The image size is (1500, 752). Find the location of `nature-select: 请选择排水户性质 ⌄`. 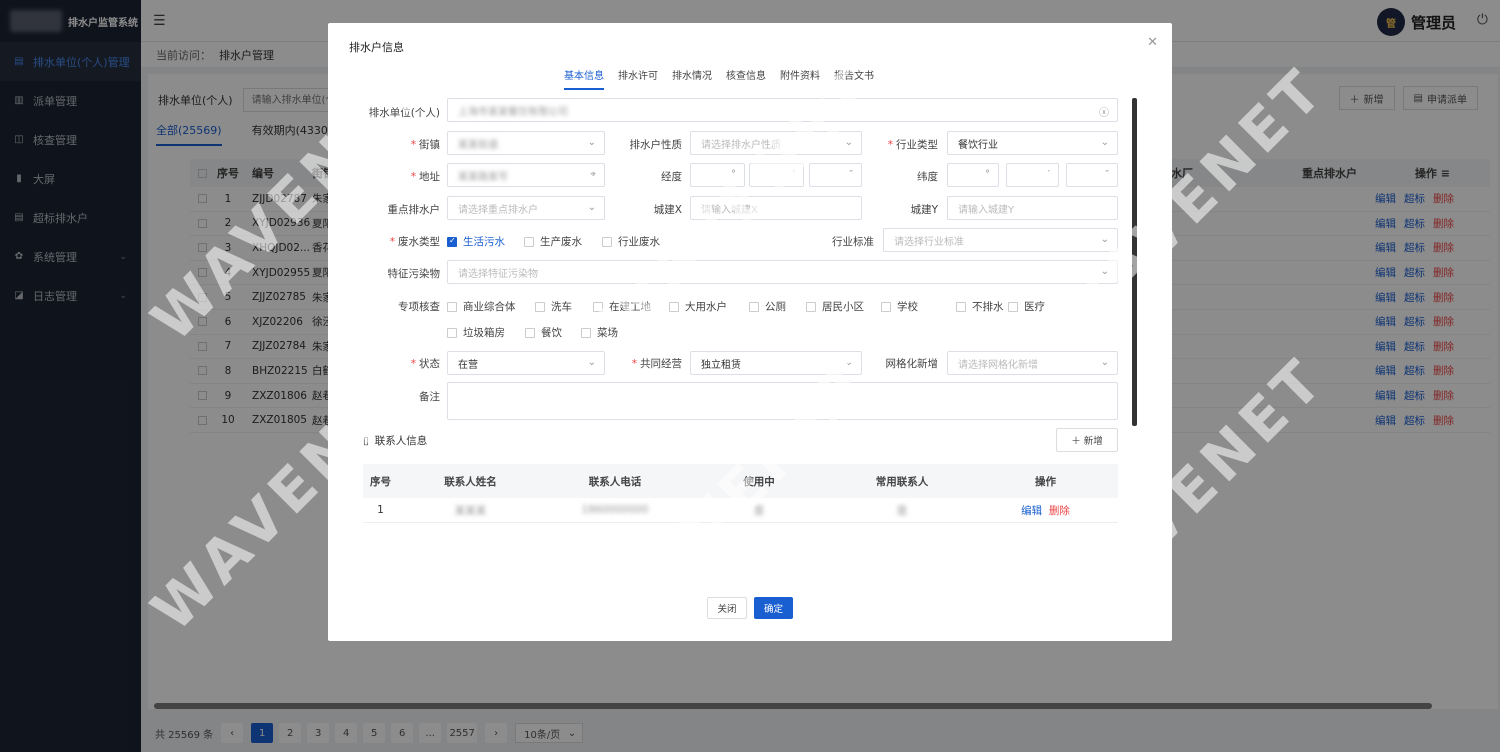

nature-select: 请选择排水户性质 ⌄ is located at coordinates (776, 143).